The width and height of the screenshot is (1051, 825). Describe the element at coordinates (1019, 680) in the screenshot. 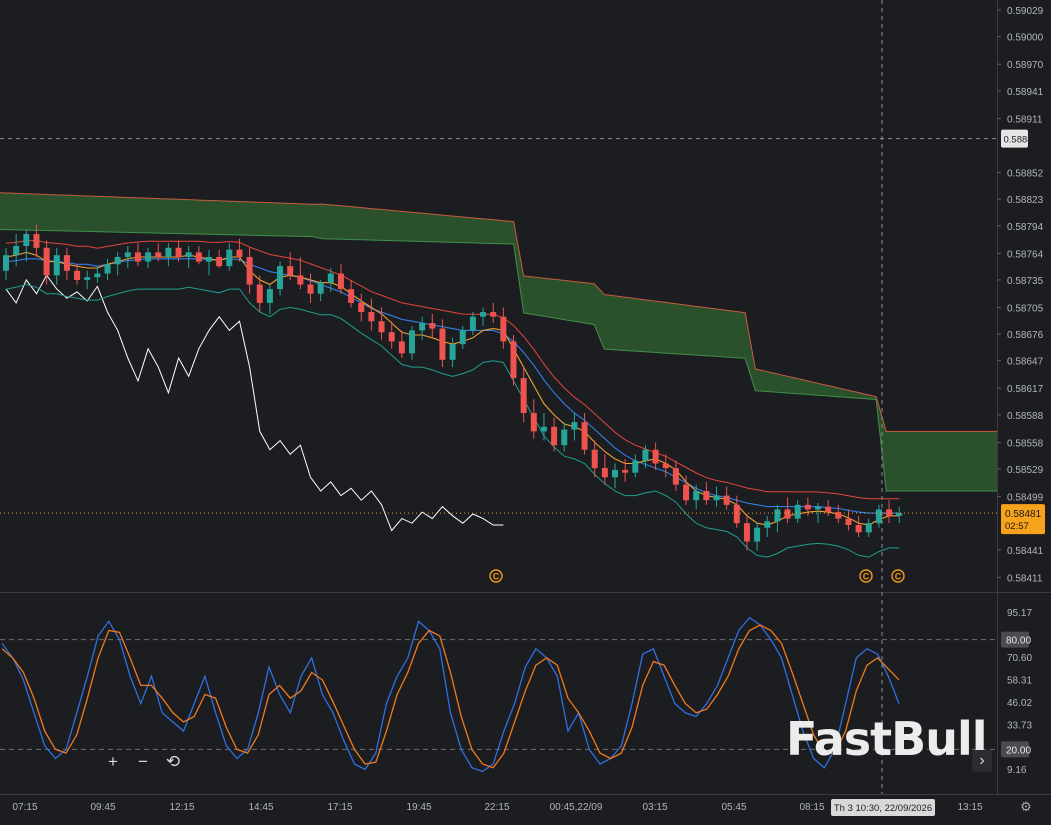

I see `osc-tick-label: 58.31` at that location.